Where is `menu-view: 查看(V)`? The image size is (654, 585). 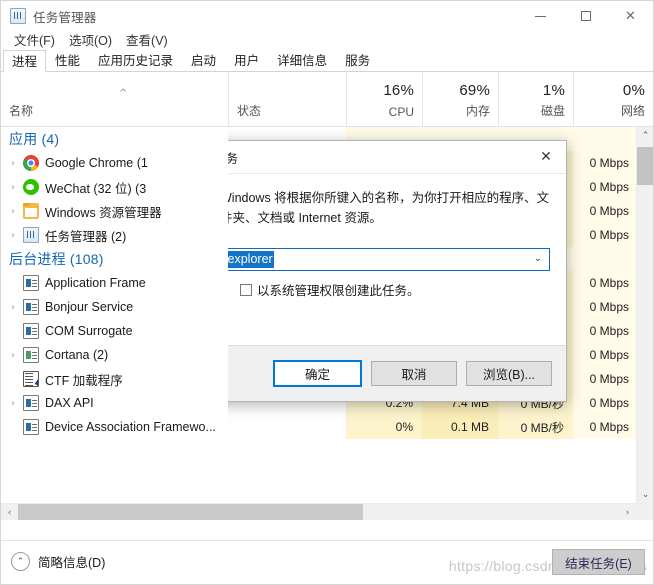
menu-view: 查看(V) is located at coordinates (147, 41).